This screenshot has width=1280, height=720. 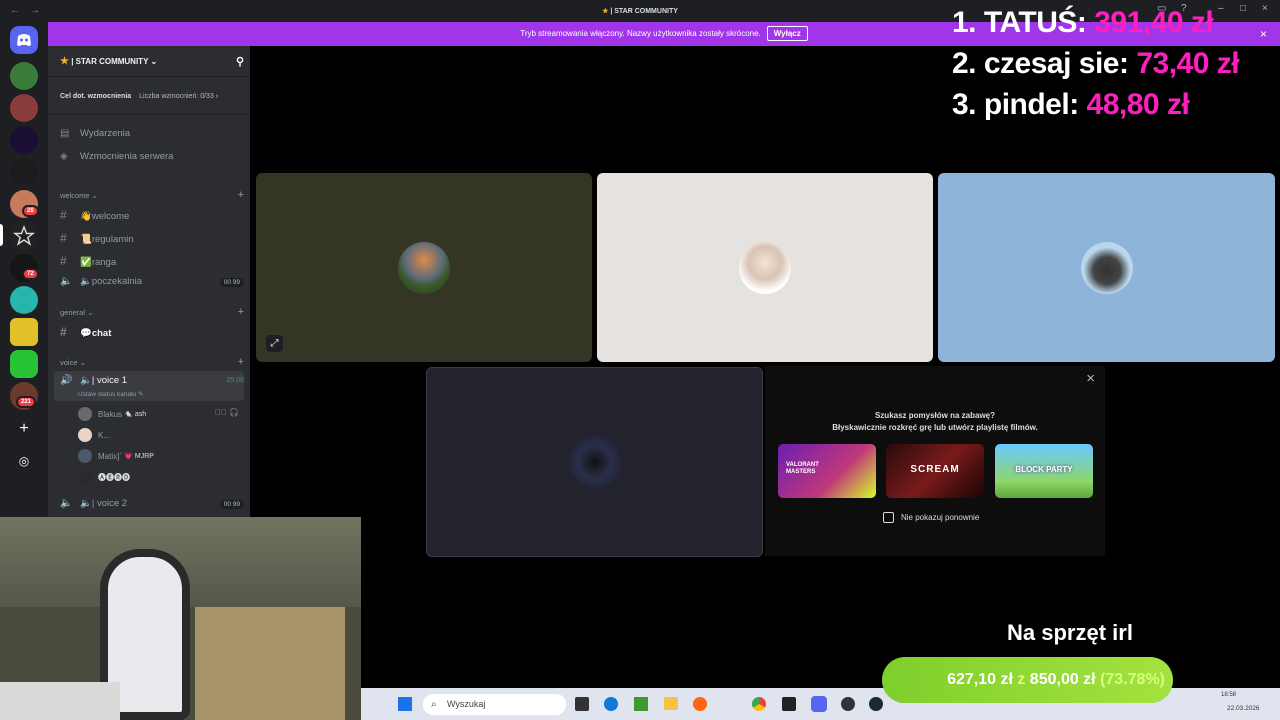 What do you see at coordinates (789, 704) in the screenshot?
I see `app-icon` at bounding box center [789, 704].